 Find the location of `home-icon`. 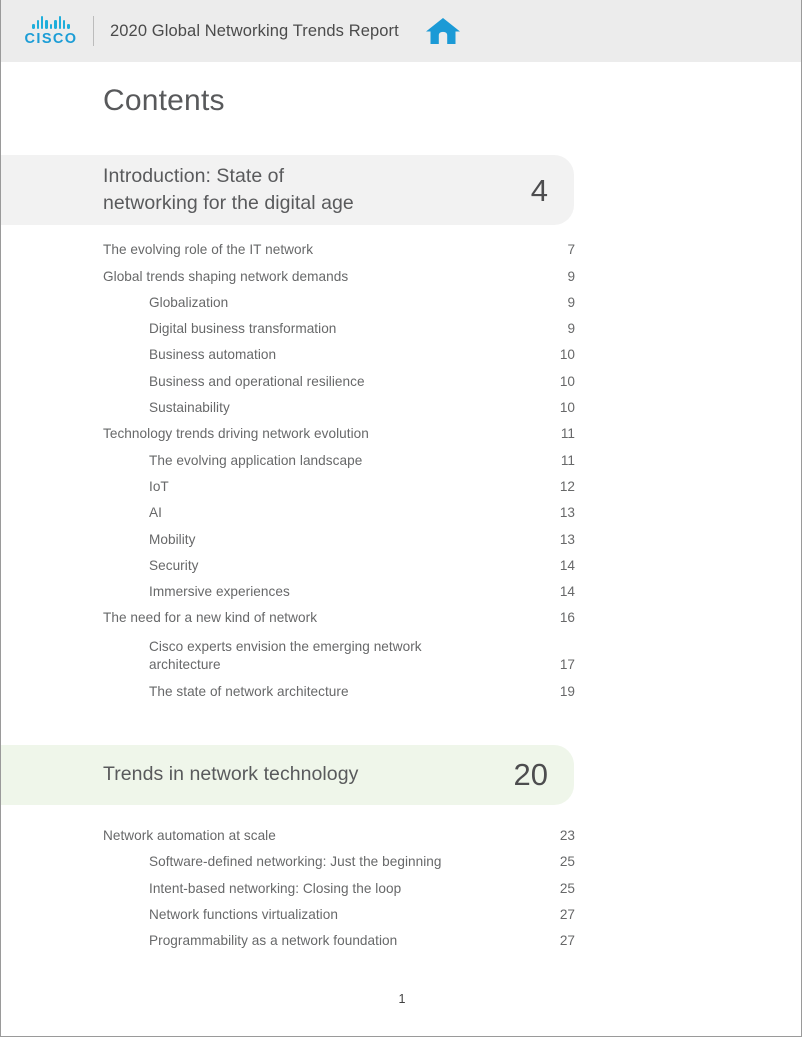

home-icon is located at coordinates (442, 31).